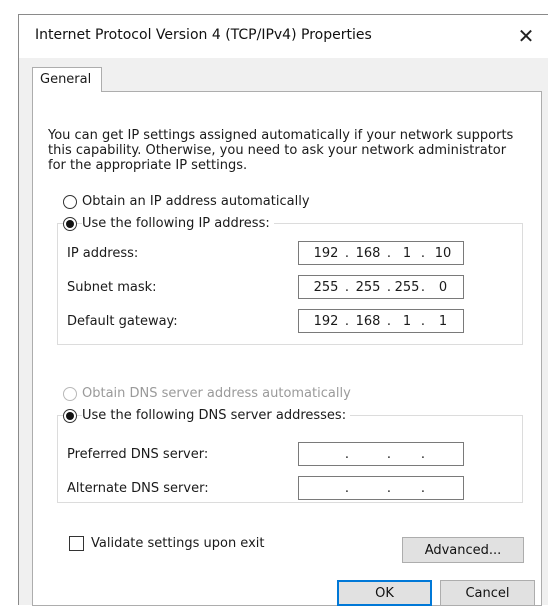 The height and width of the screenshot is (606, 548). Describe the element at coordinates (487, 593) in the screenshot. I see `cancel-button: Cancel` at that location.